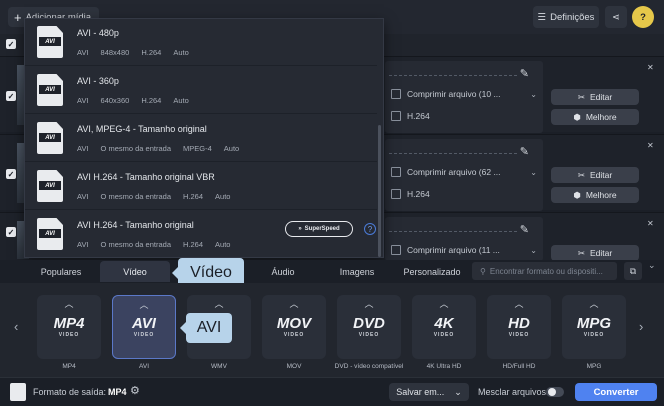  I want to click on settings-label: Definições, so click(572, 17).